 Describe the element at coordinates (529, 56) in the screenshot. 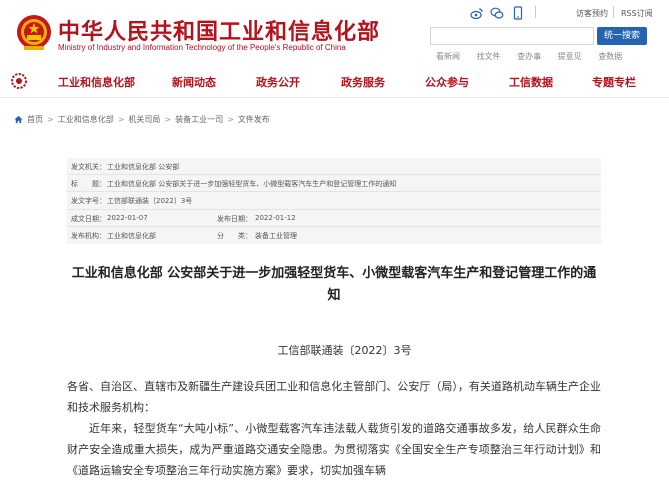

I see `quick-link-services: 查办事` at that location.